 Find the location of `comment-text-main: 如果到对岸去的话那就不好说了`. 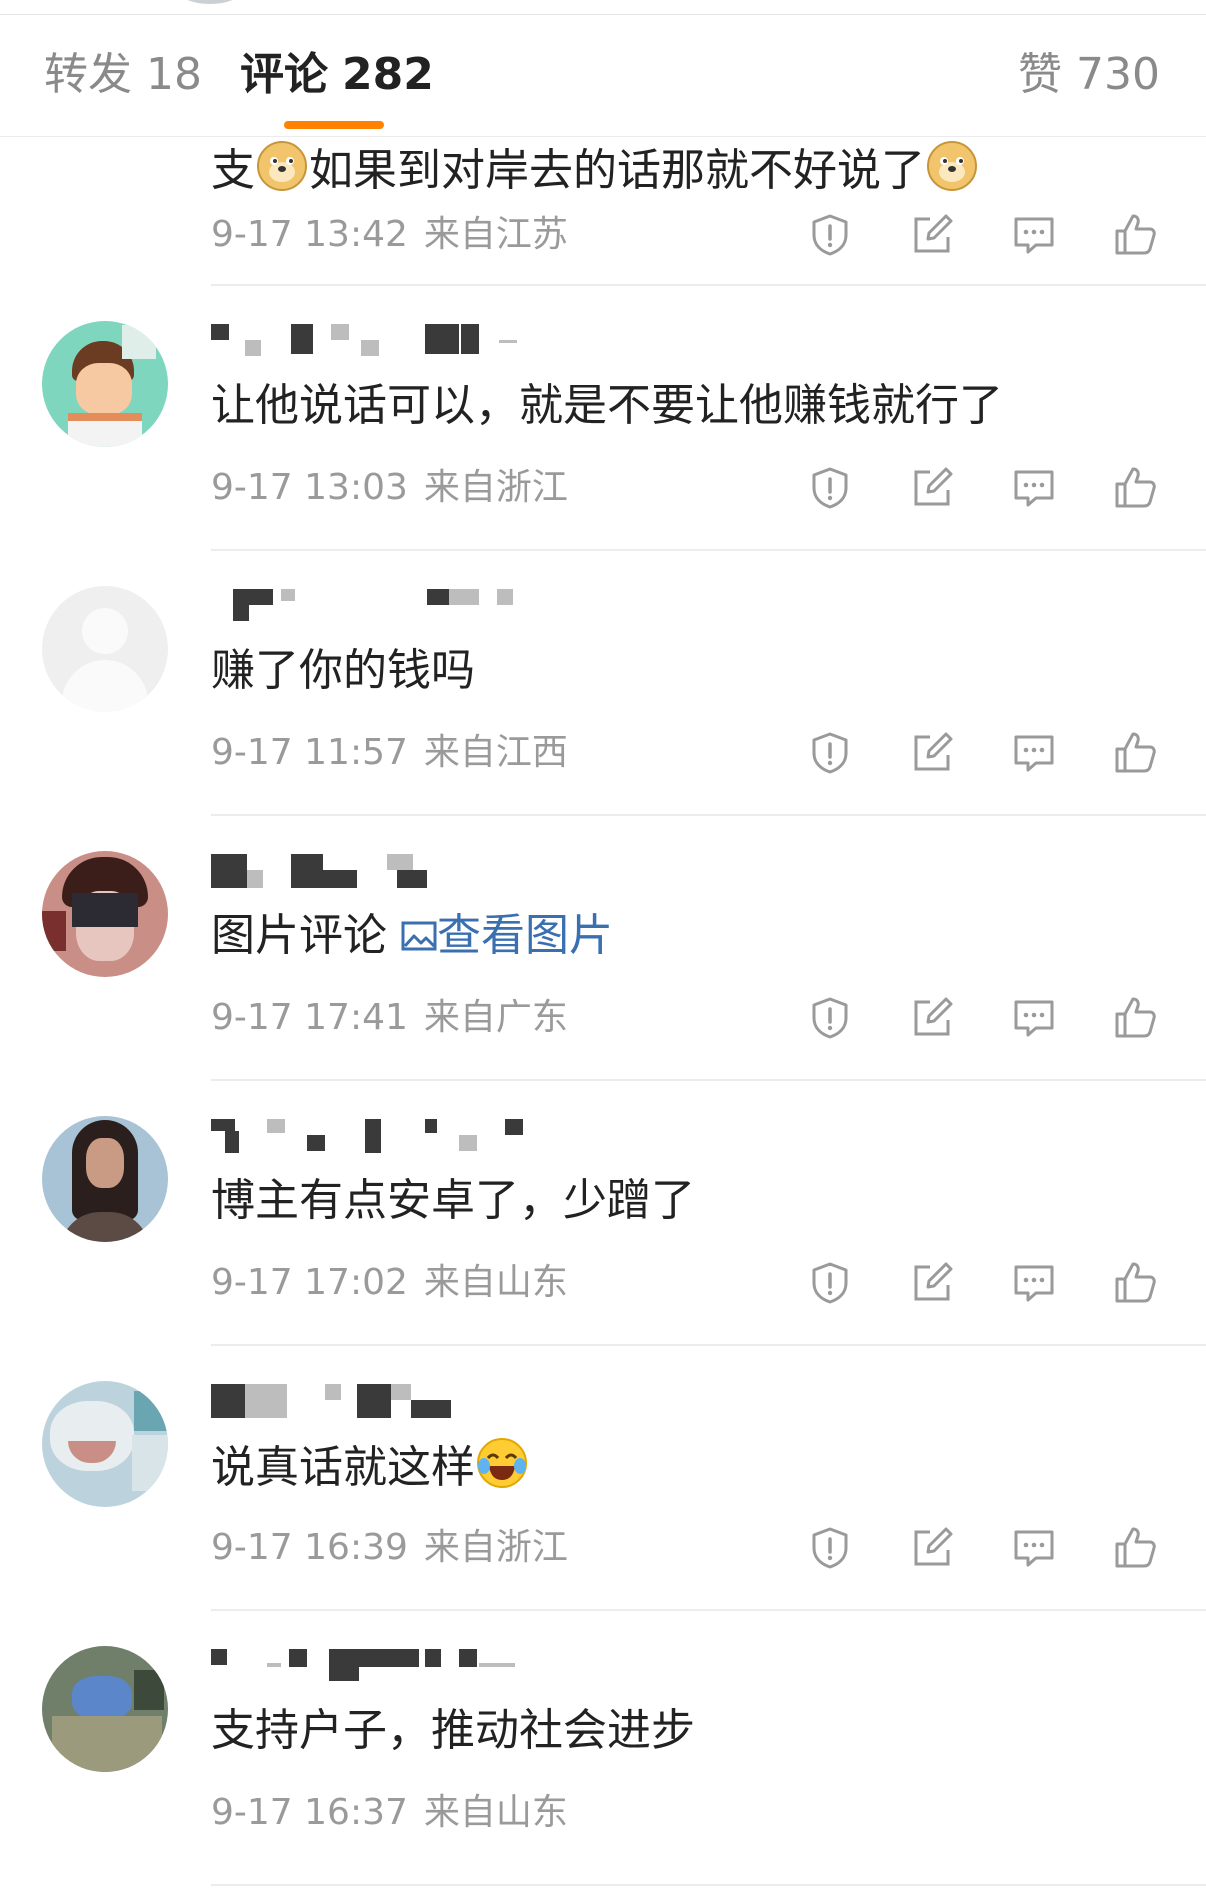

comment-text-main: 如果到对岸去的话那就不好说了 is located at coordinates (617, 170).